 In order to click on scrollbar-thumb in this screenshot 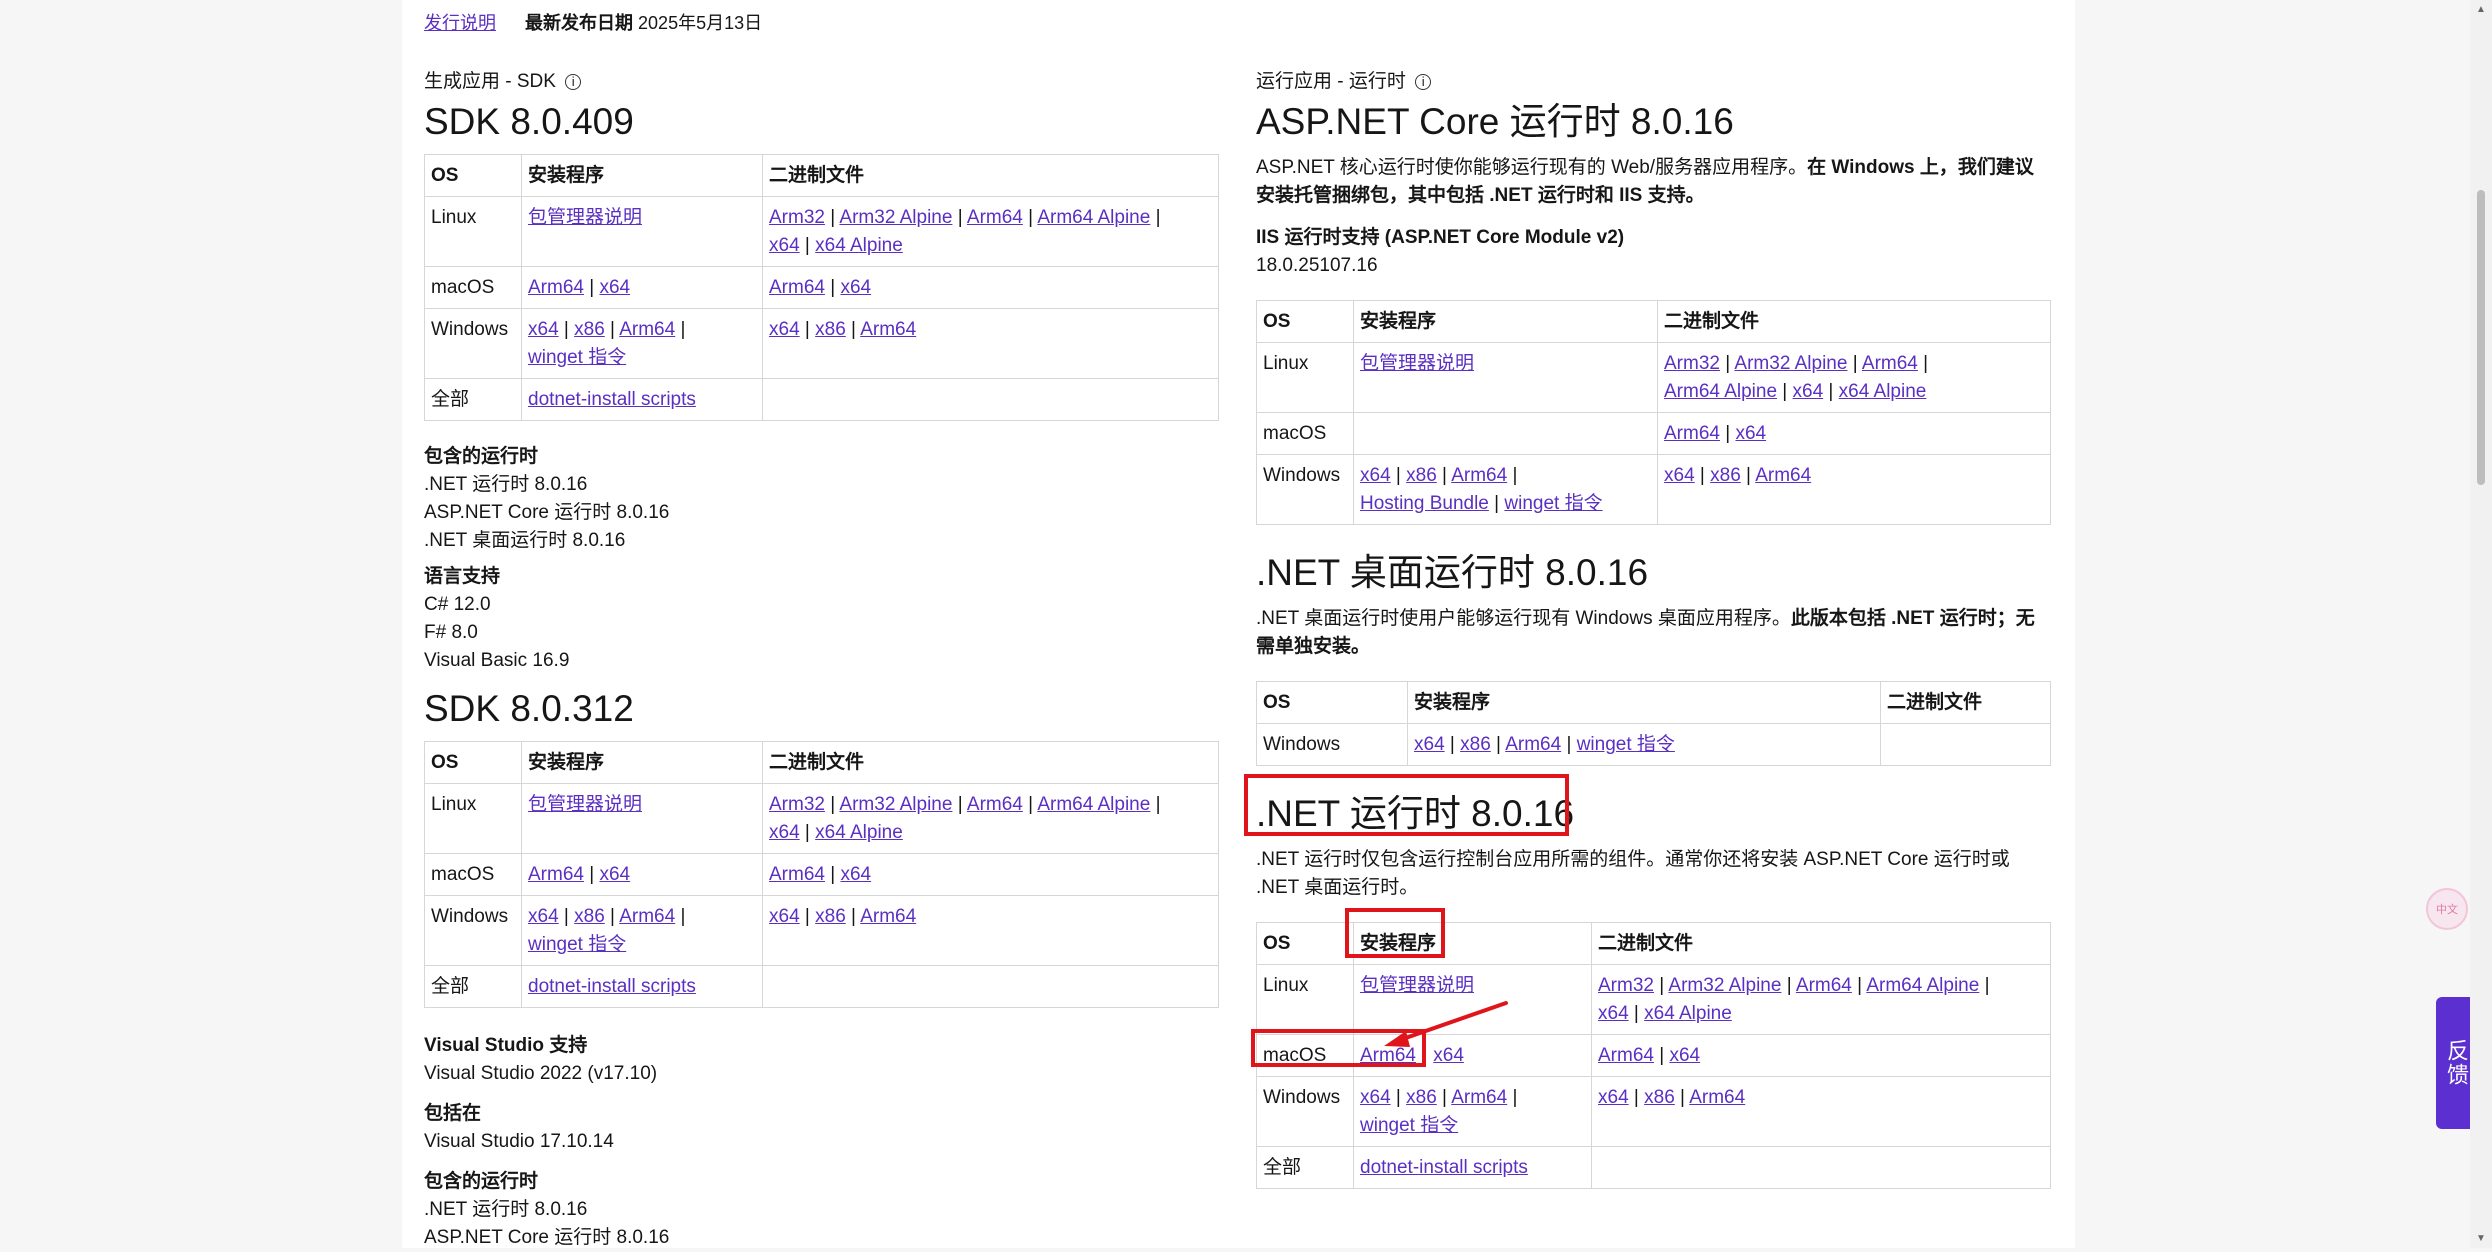, I will do `click(2481, 337)`.